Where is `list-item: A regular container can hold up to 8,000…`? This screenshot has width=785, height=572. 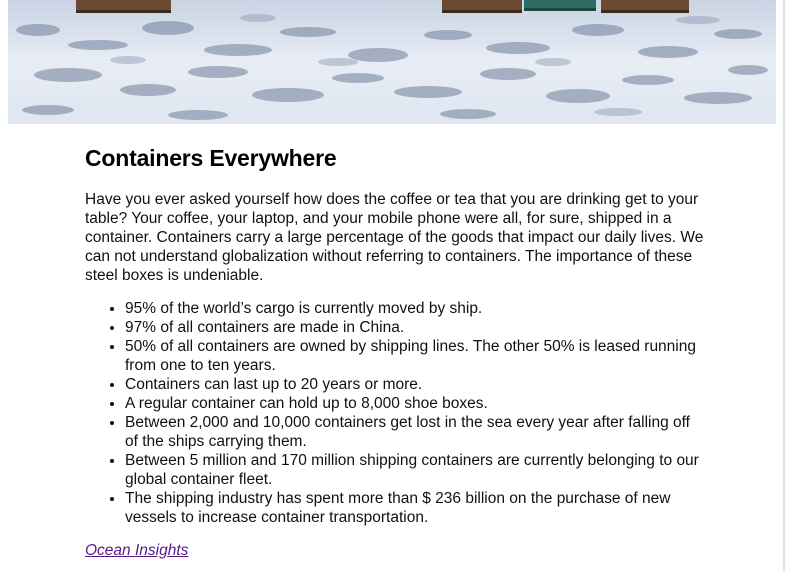
list-item: A regular container can hold up to 8,000… is located at coordinates (415, 403).